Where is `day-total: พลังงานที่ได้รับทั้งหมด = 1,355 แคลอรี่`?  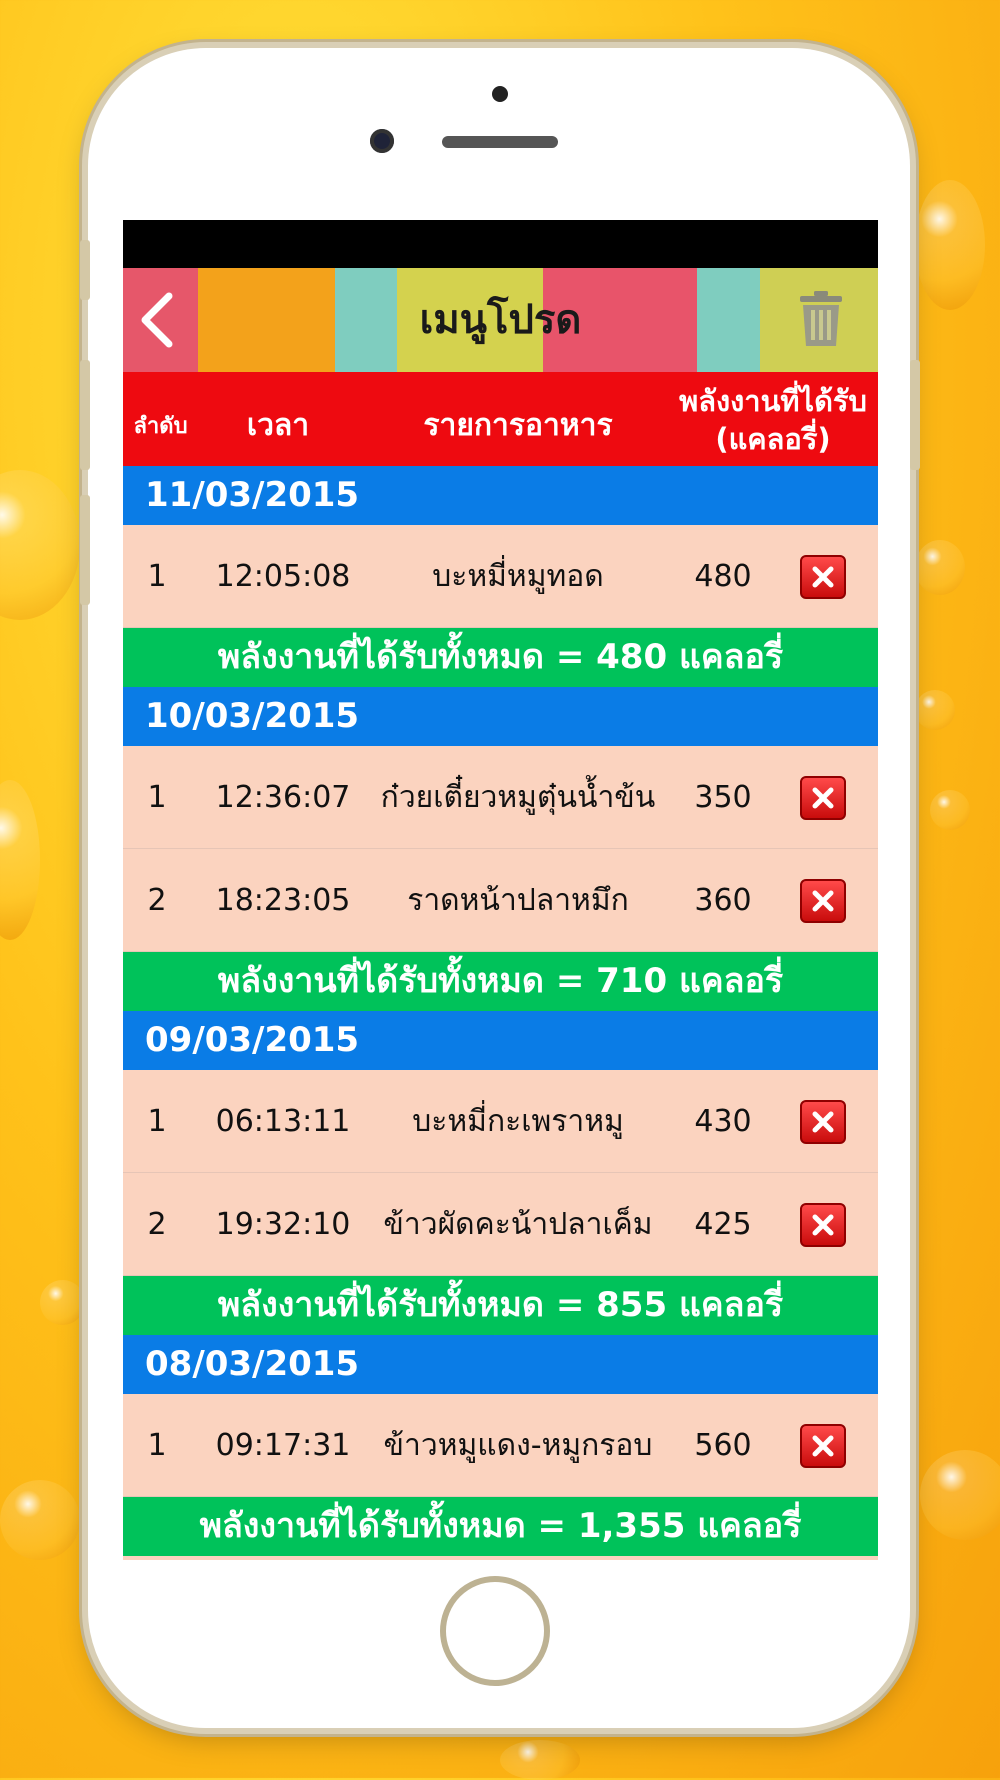 day-total: พลังงานที่ได้รับทั้งหมด = 1,355 แคลอรี่ is located at coordinates (500, 1526).